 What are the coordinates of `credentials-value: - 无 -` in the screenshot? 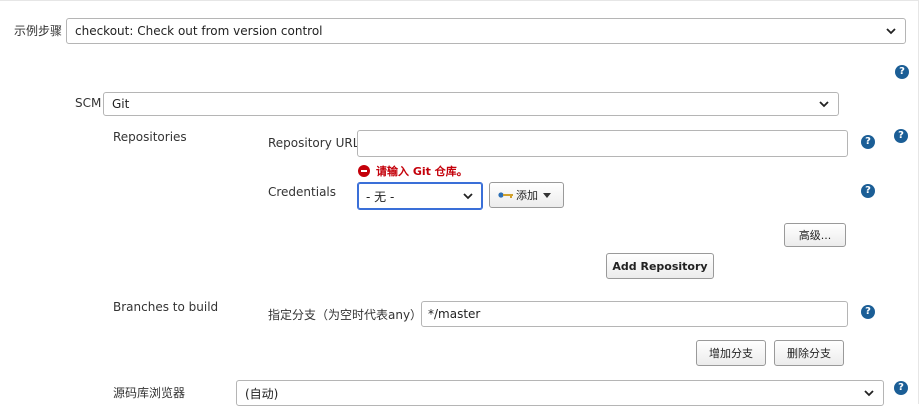 It's located at (380, 196).